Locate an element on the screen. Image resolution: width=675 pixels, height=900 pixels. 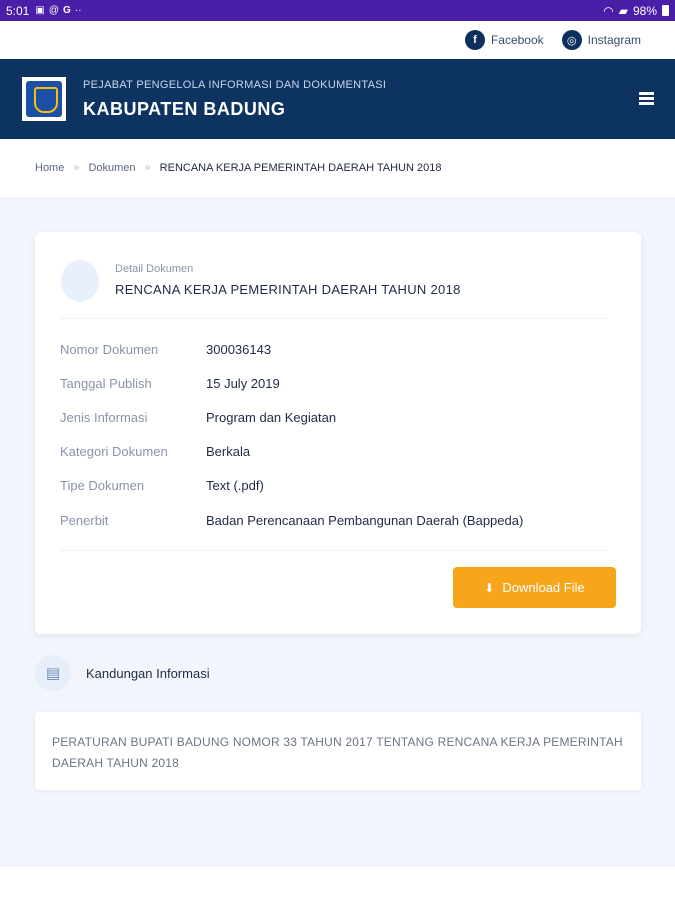
badung-logo is located at coordinates (44, 99).